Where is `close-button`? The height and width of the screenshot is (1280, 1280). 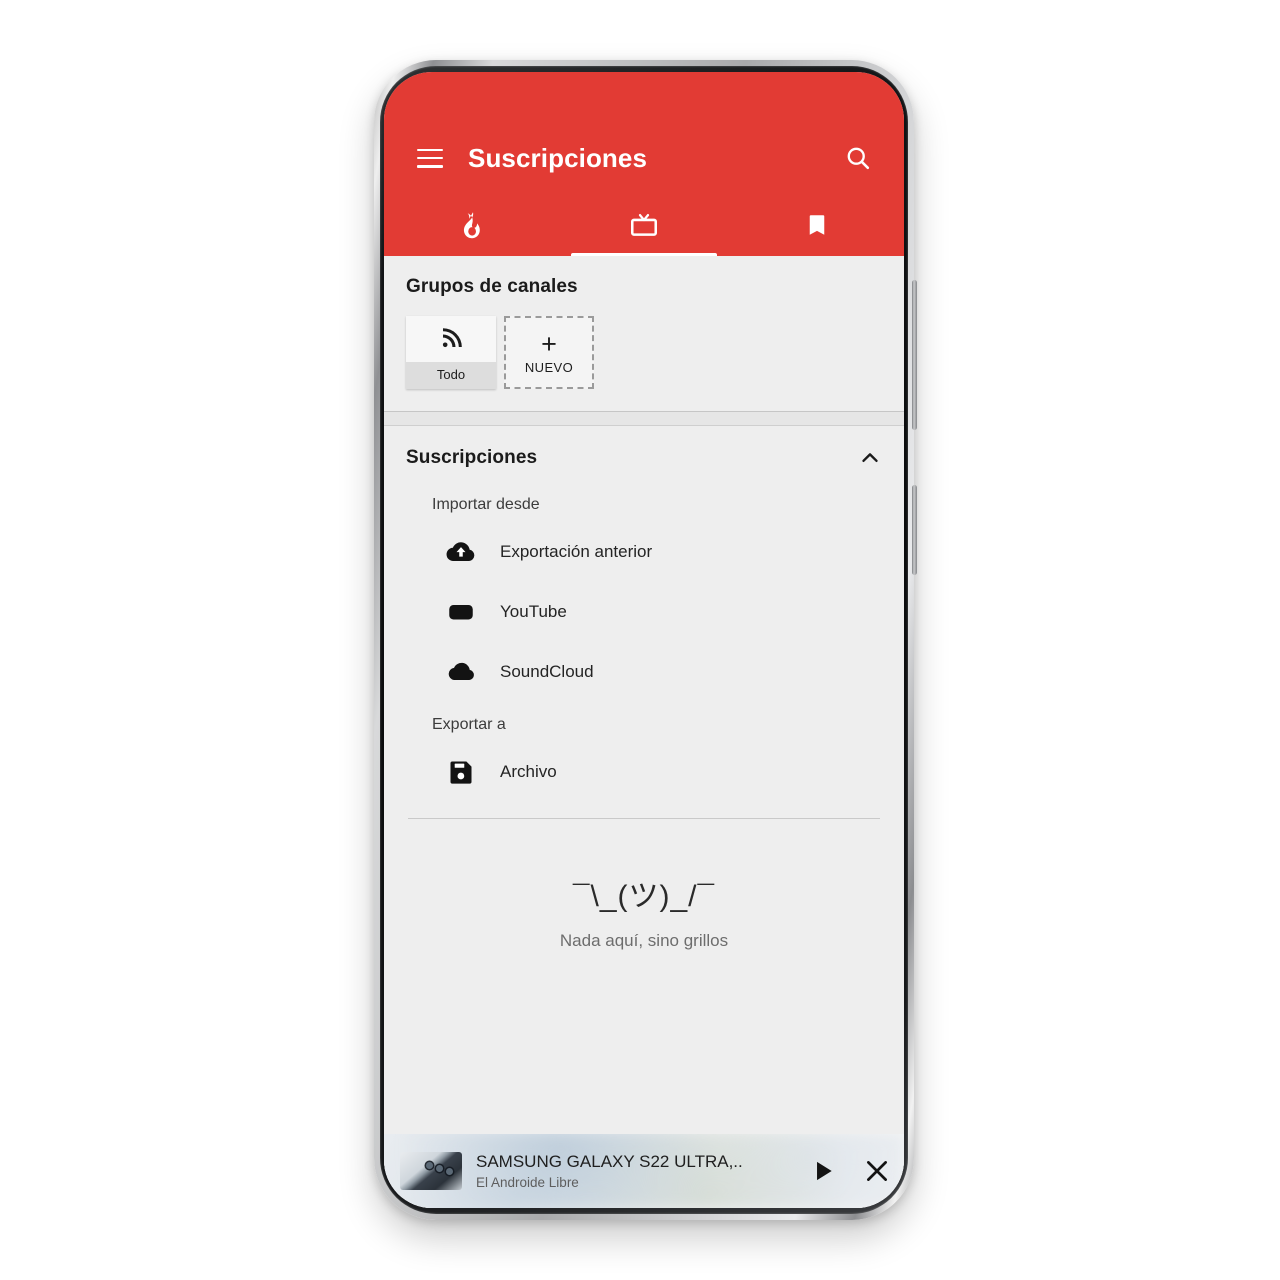
close-button is located at coordinates (877, 1171).